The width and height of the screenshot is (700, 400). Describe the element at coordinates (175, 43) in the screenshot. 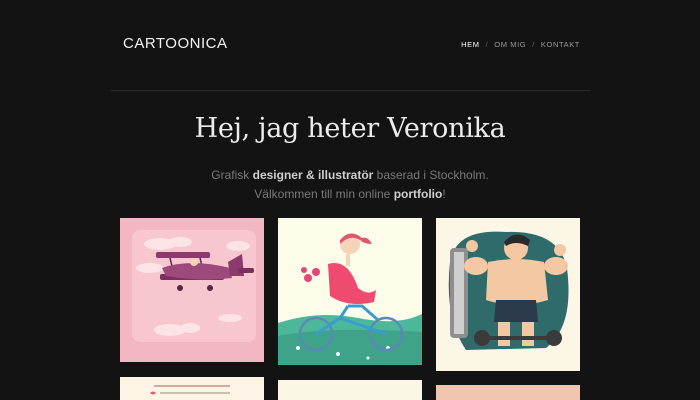

I see `site-logo: CARTOONICA` at that location.